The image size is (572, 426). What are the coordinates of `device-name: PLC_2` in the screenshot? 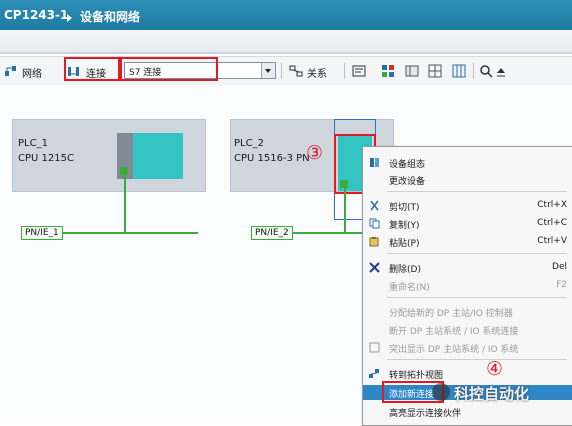 It's located at (249, 143).